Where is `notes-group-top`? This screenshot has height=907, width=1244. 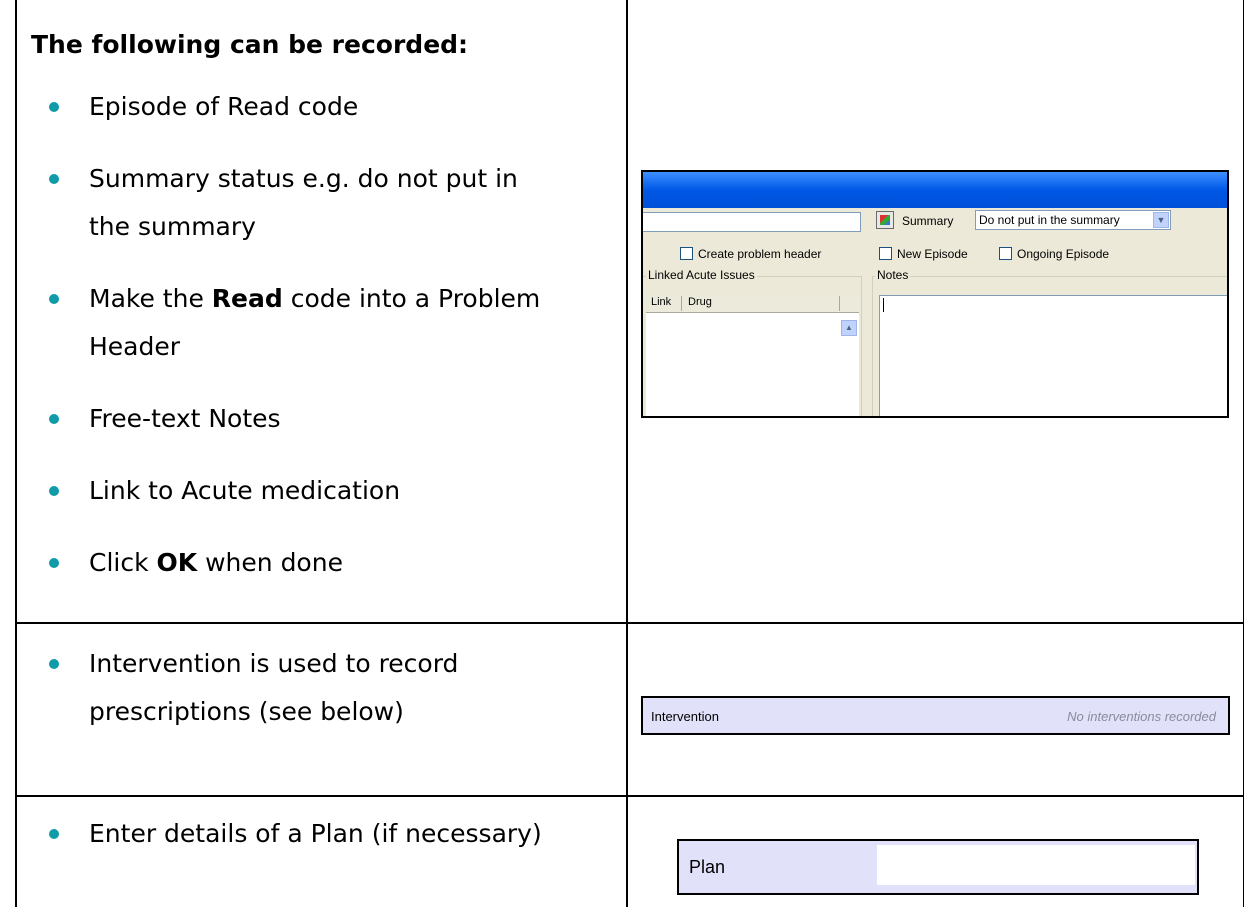 notes-group-top is located at coordinates (1049, 276).